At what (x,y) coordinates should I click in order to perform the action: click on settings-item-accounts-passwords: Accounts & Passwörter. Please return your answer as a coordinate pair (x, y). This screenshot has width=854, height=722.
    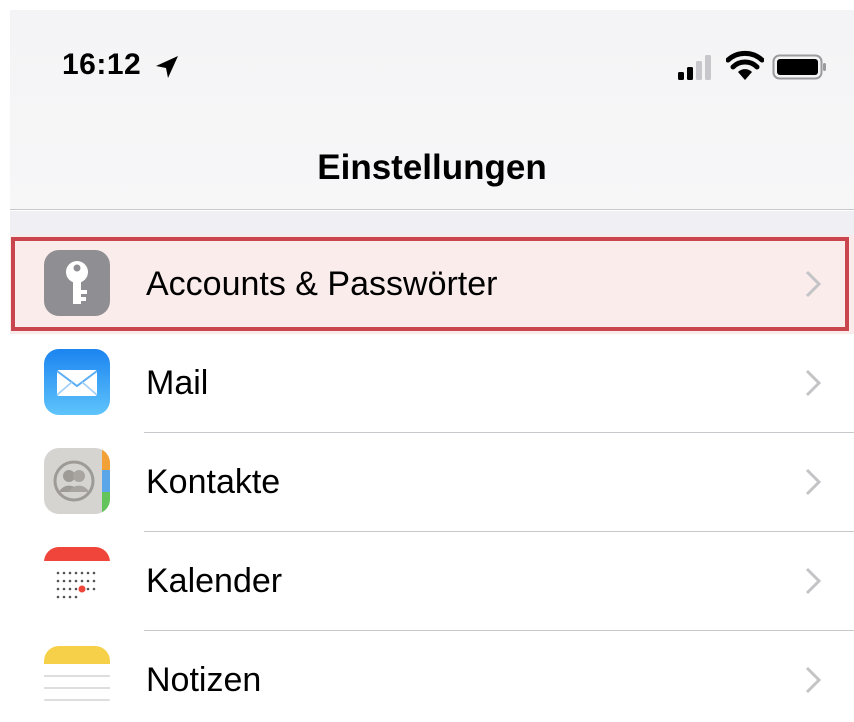
    Looking at the image, I should click on (432, 284).